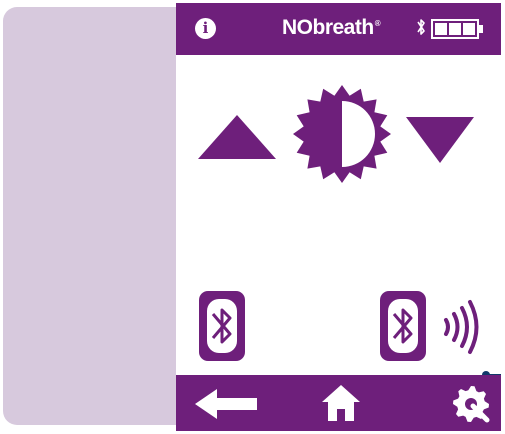 The image size is (505, 434). Describe the element at coordinates (237, 137) in the screenshot. I see `brightness-up-arrow-icon` at that location.